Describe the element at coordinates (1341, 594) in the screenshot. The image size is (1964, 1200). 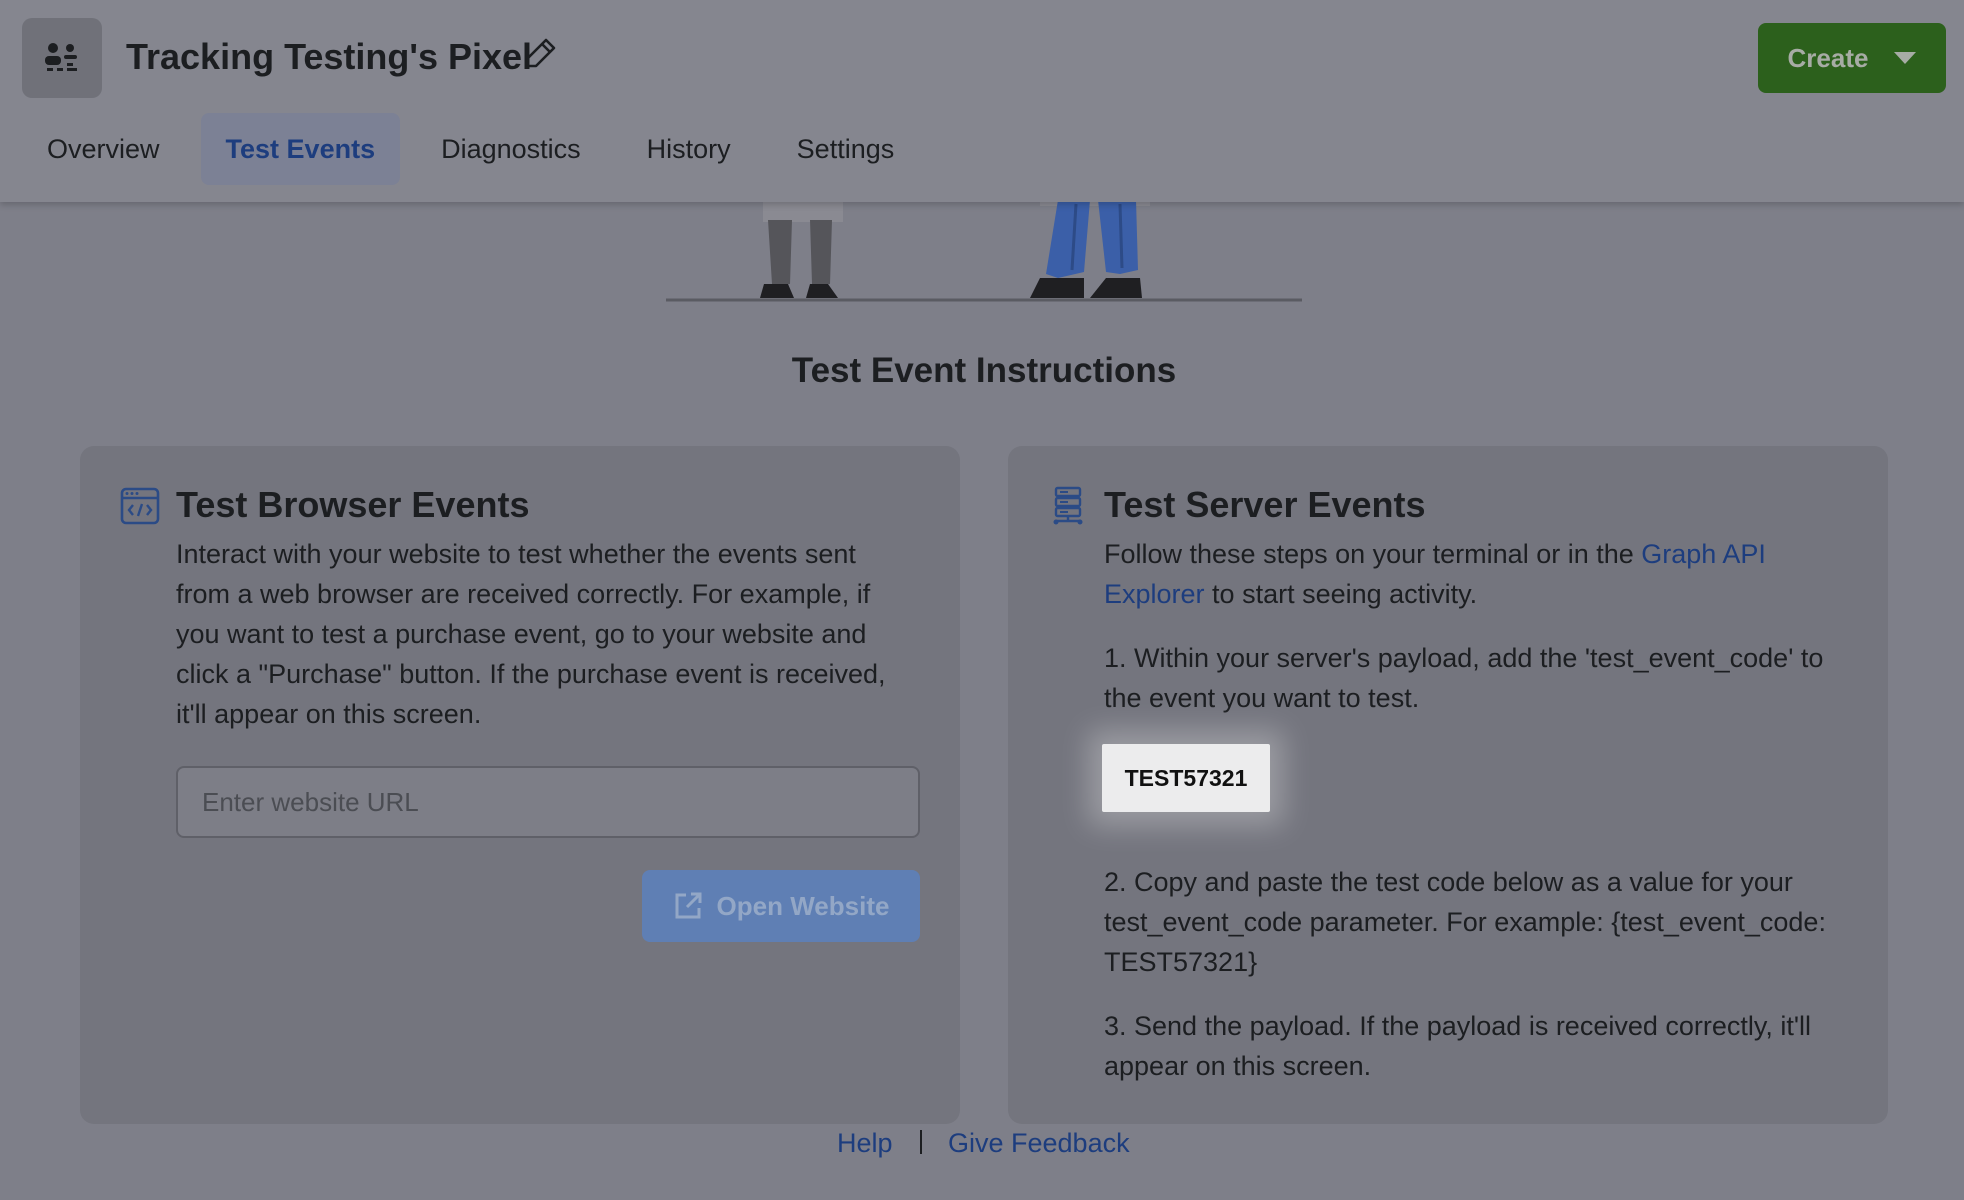
I see `server-intro-suffix: to start seeing activity.` at that location.